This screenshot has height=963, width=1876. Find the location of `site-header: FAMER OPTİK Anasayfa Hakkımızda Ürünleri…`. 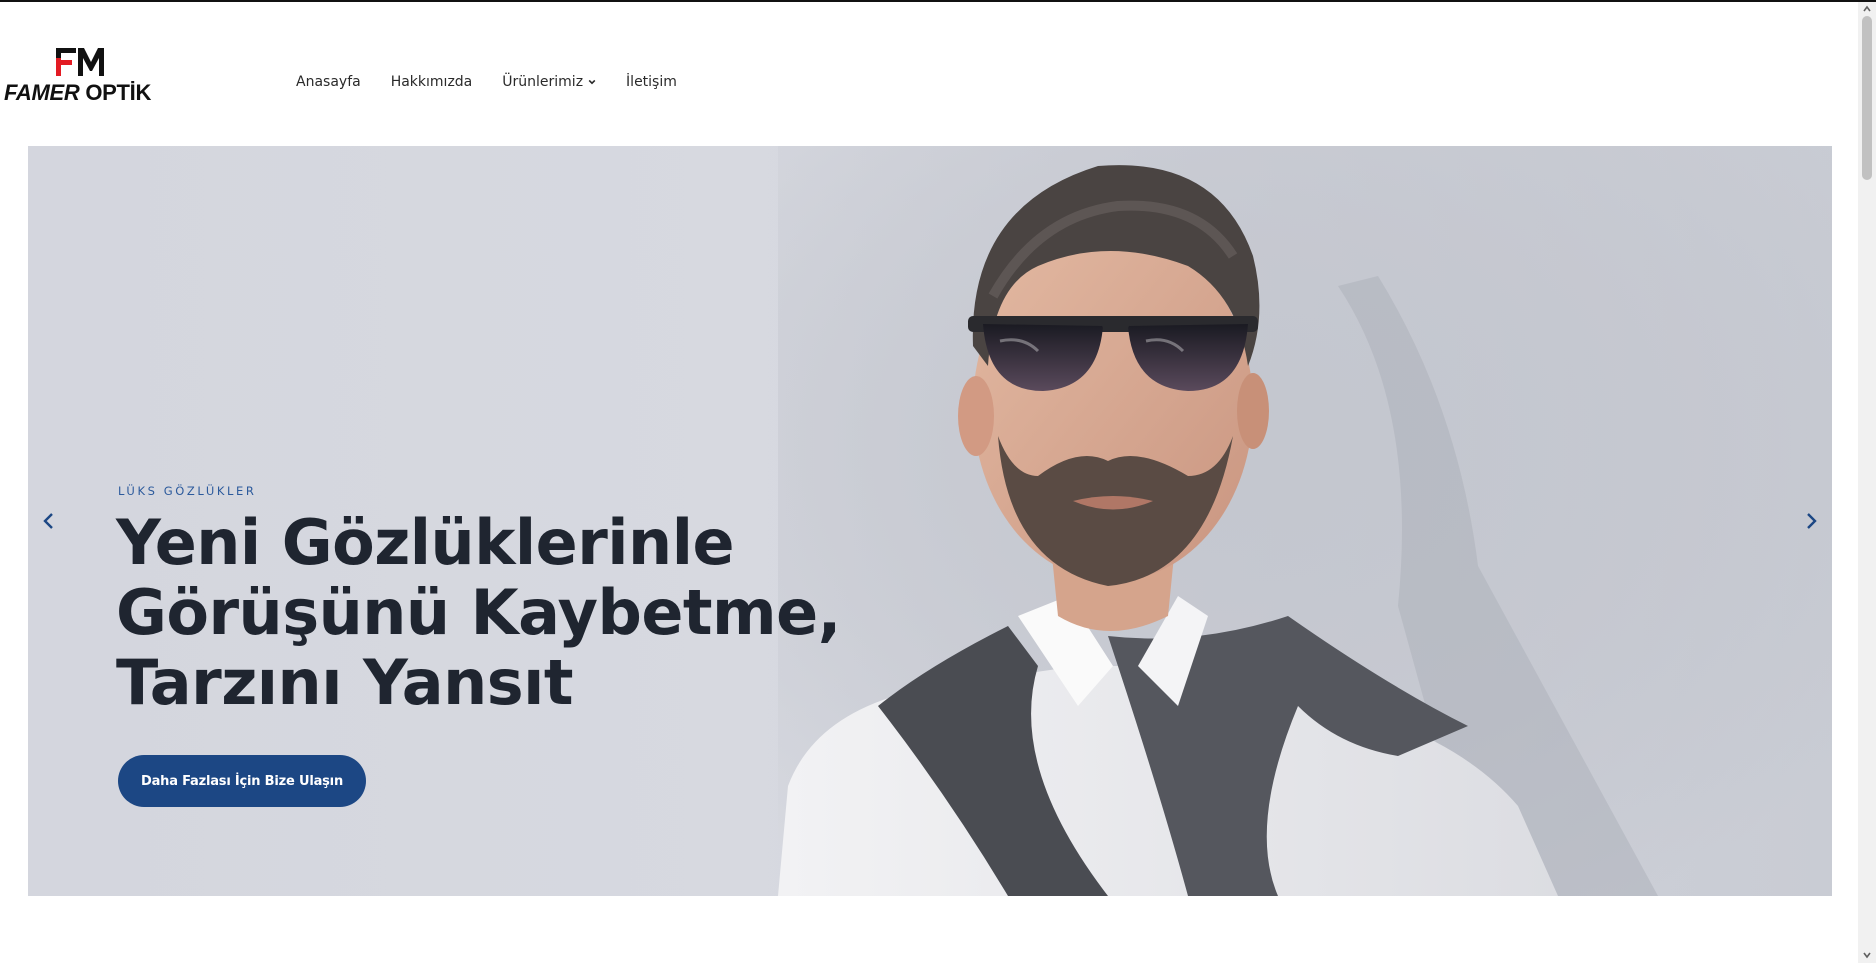

site-header: FAMER OPTİK Anasayfa Hakkımızda Ürünleri… is located at coordinates (929, 74).